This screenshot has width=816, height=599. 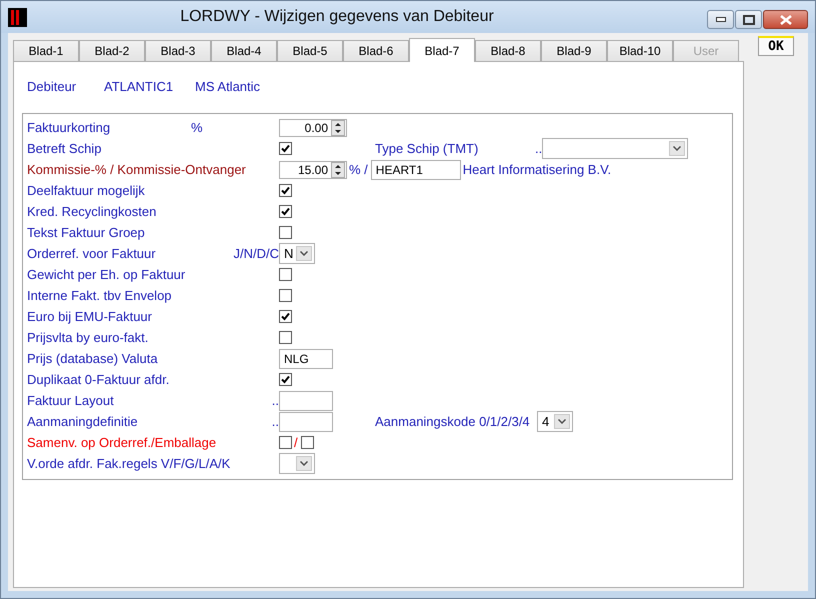 What do you see at coordinates (90, 316) in the screenshot?
I see `field-label: Euro bij EMU-Faktuur` at bounding box center [90, 316].